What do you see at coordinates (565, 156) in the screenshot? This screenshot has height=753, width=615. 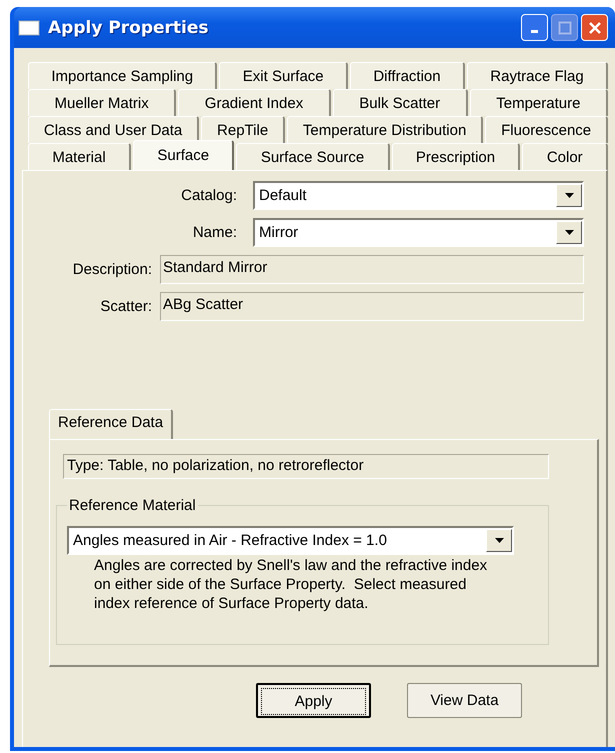 I see `tab: Color` at bounding box center [565, 156].